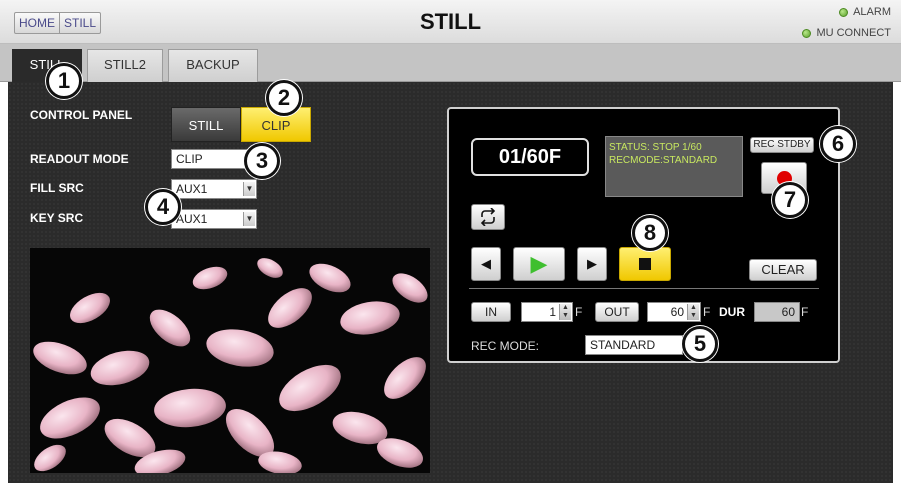  Describe the element at coordinates (163, 207) in the screenshot. I see `callout-4: 4` at that location.